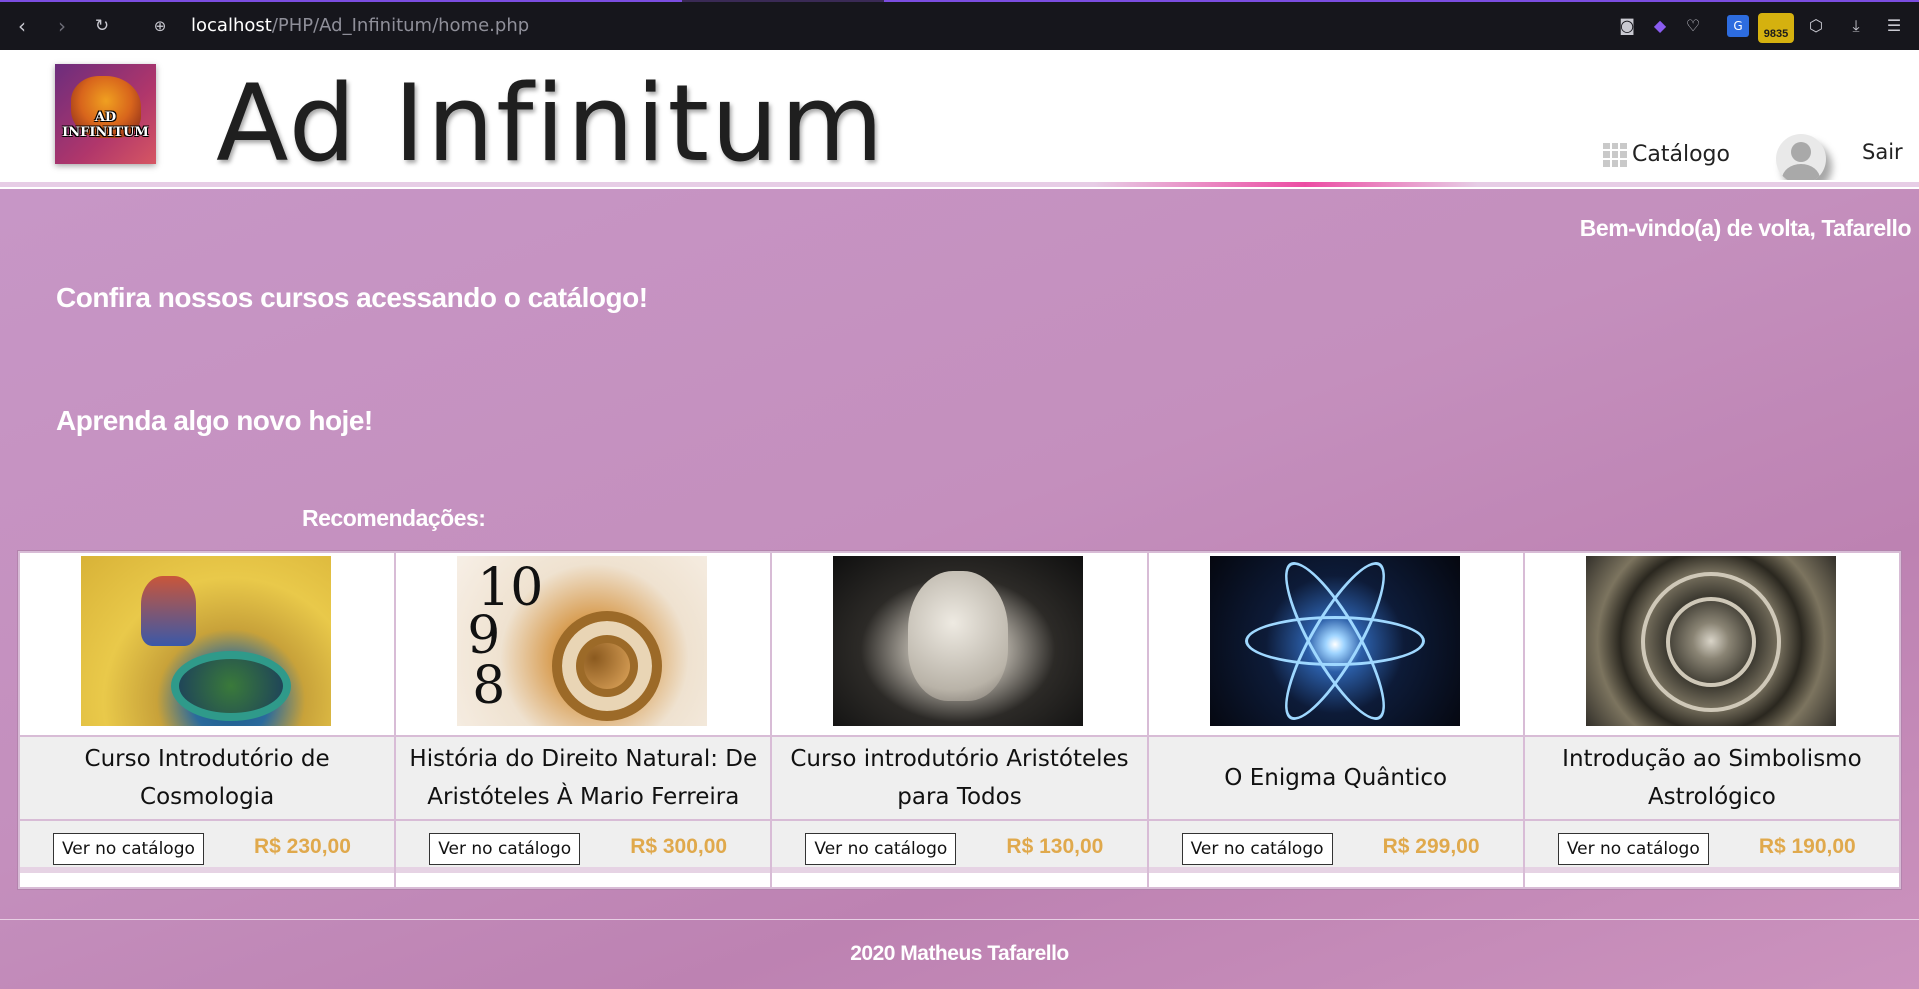  I want to click on course-price: R$ 230,00, so click(302, 846).